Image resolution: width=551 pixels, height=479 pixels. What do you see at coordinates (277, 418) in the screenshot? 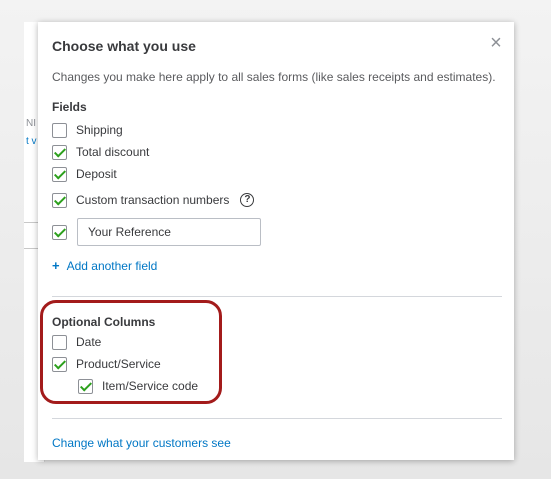
I see `footer-divider` at bounding box center [277, 418].